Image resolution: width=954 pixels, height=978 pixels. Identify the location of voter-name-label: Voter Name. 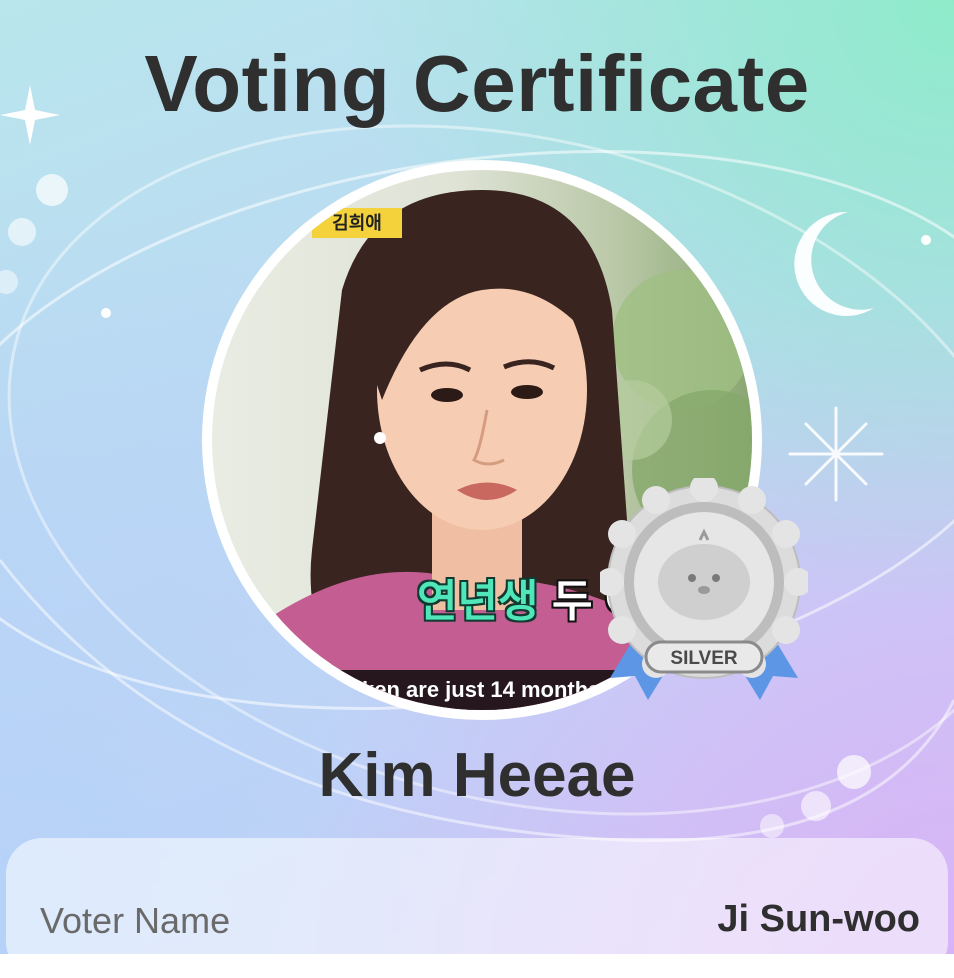
(135, 920).